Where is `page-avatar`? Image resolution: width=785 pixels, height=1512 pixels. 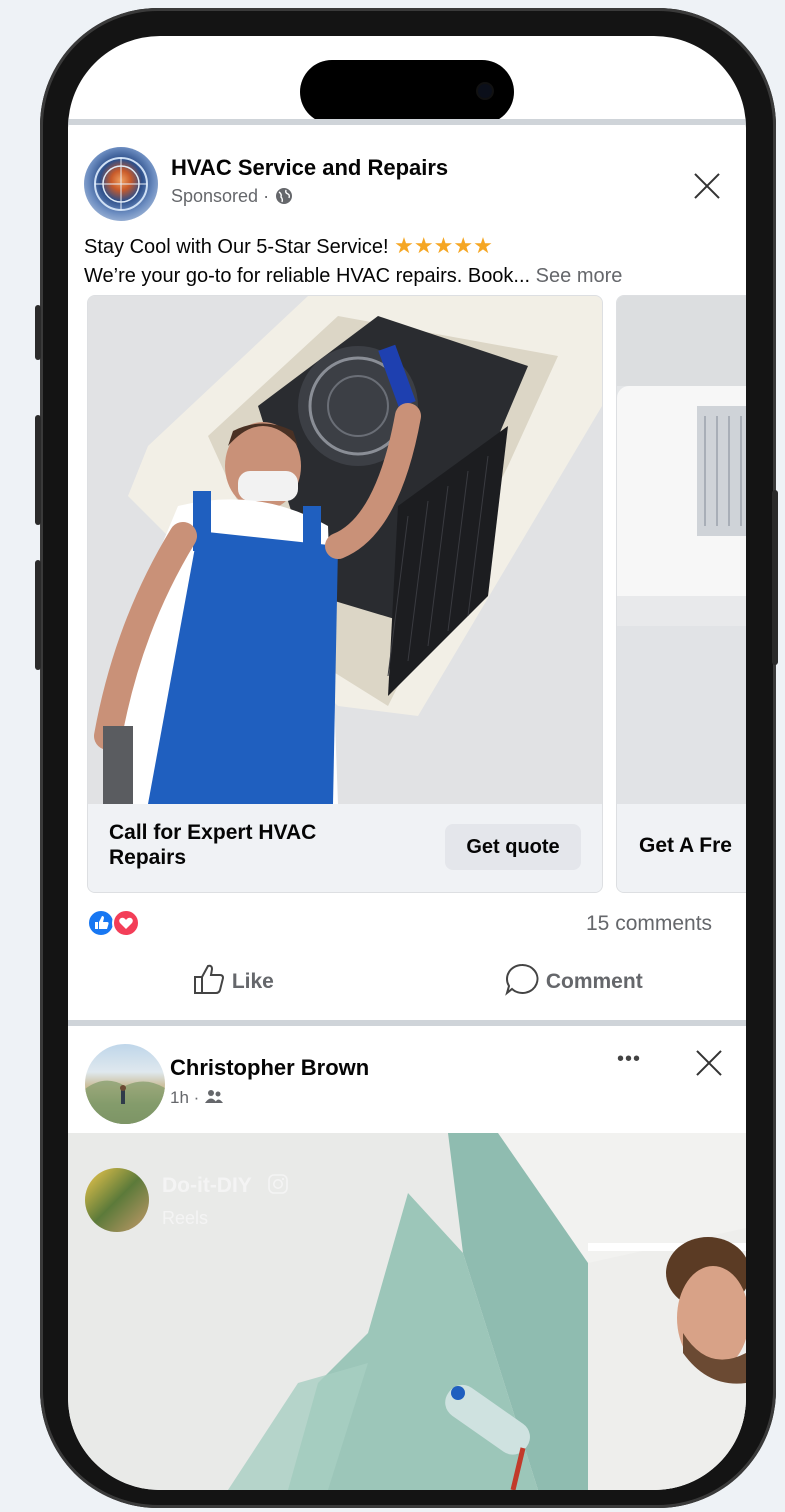 page-avatar is located at coordinates (121, 184).